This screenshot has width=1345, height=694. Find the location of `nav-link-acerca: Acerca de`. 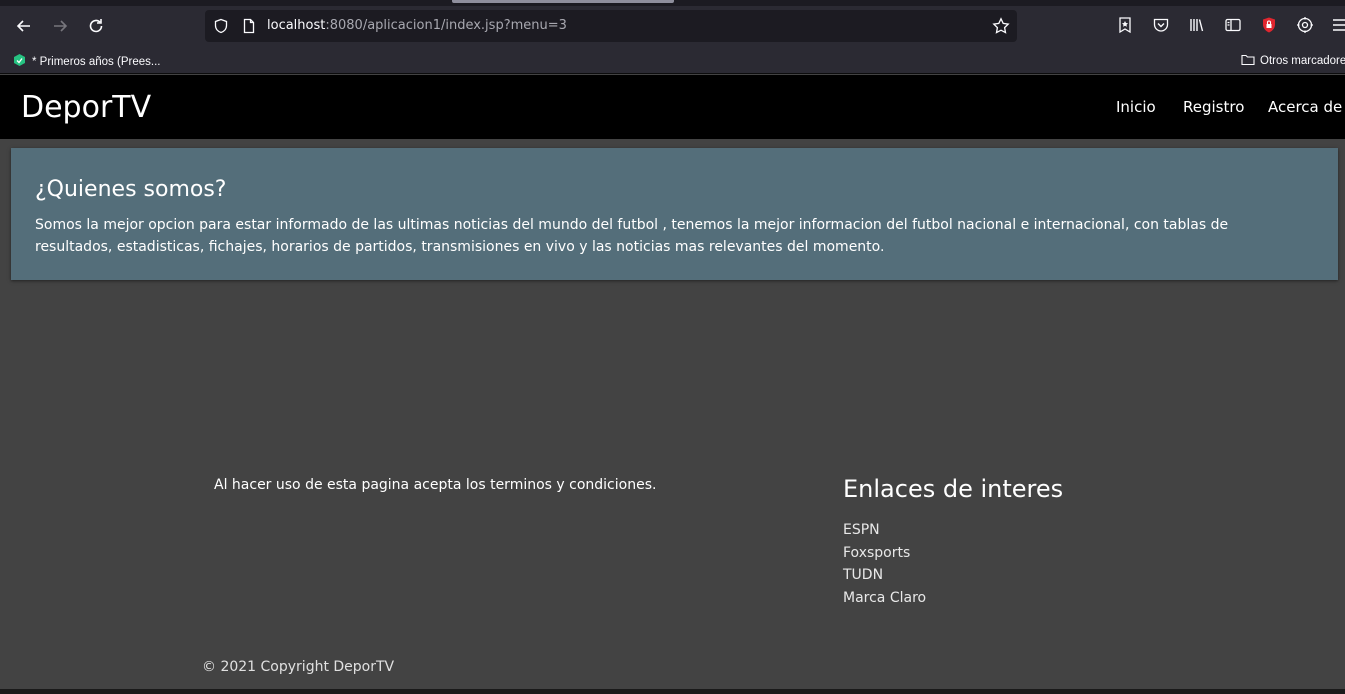

nav-link-acerca: Acerca de is located at coordinates (1305, 107).